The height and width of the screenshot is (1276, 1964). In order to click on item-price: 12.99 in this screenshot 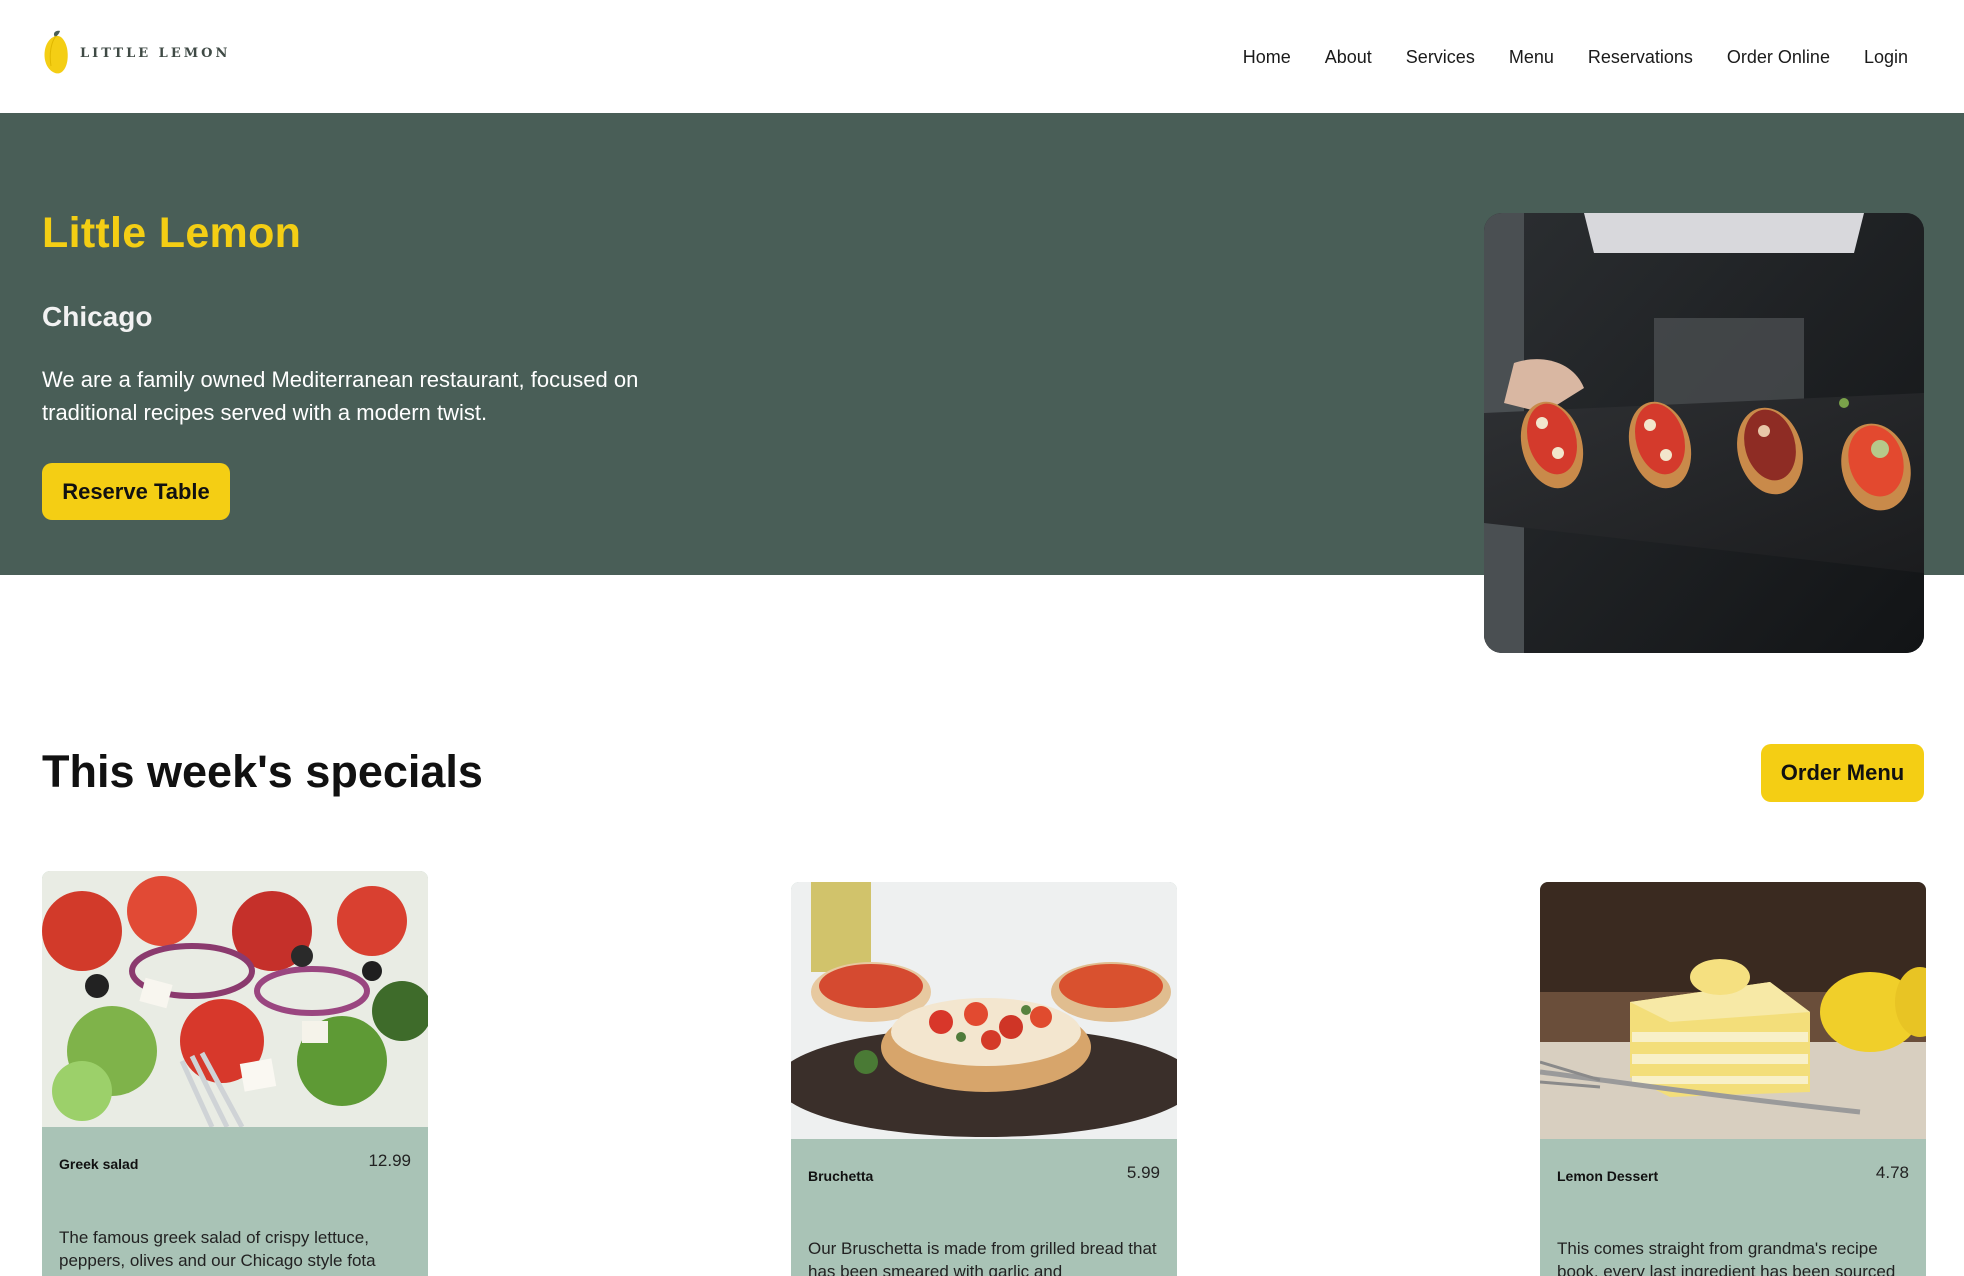, I will do `click(389, 1160)`.